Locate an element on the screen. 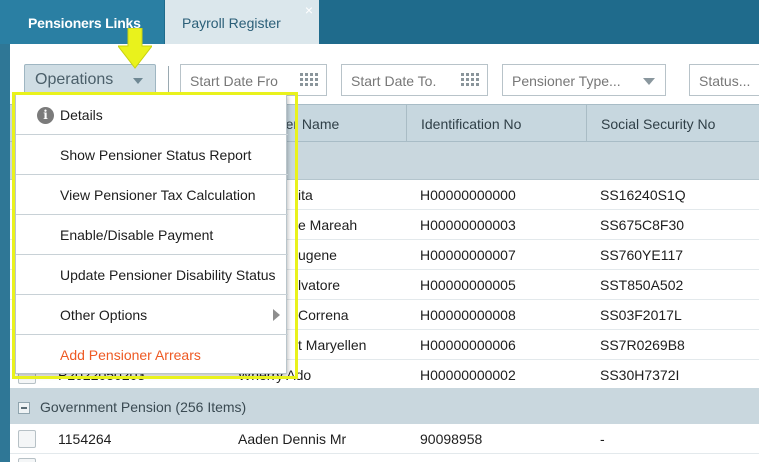 The image size is (759, 462). cell-pensioner-id: 1154264 is located at coordinates (85, 439).